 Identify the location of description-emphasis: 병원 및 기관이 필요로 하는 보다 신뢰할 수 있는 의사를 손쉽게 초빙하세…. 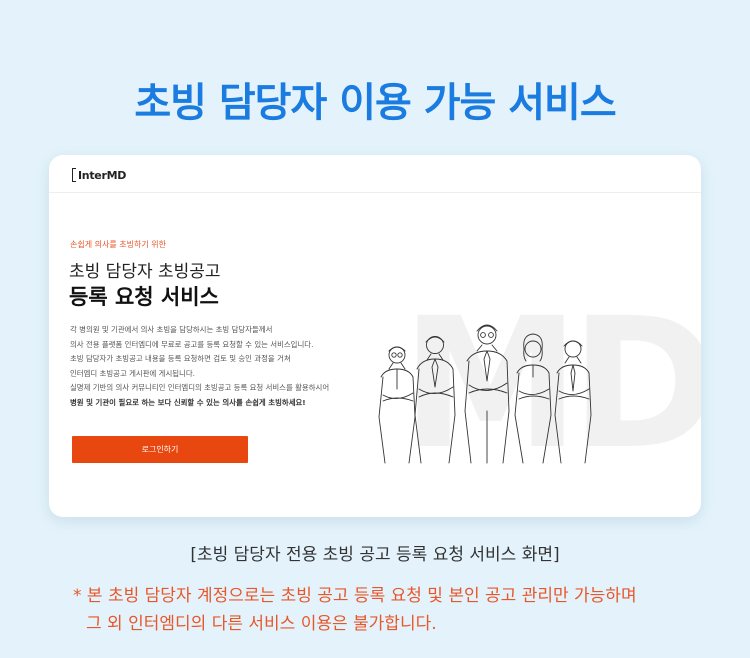
(188, 402).